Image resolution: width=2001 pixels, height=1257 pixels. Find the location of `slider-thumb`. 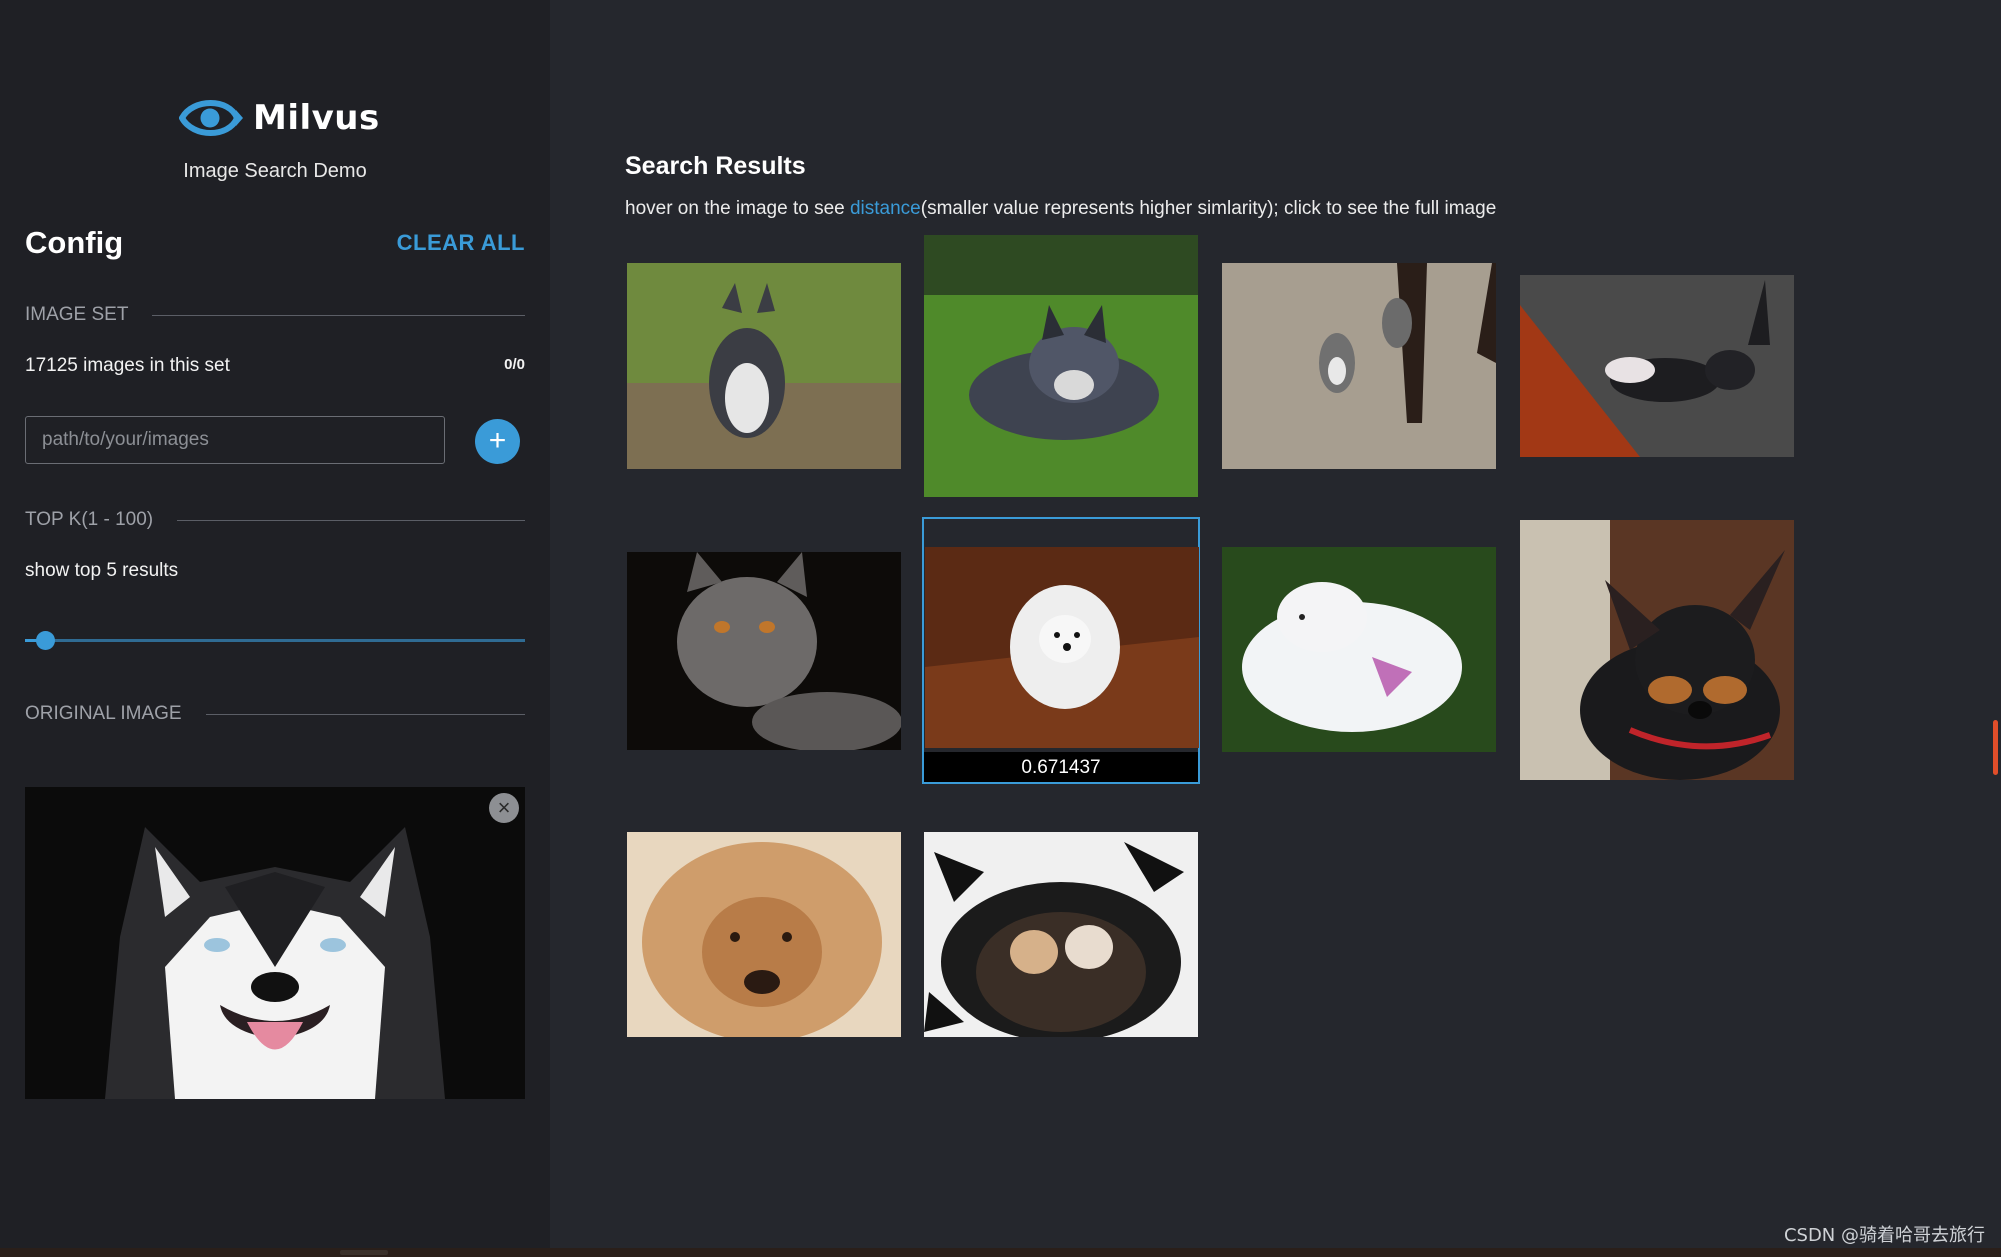

slider-thumb is located at coordinates (45, 640).